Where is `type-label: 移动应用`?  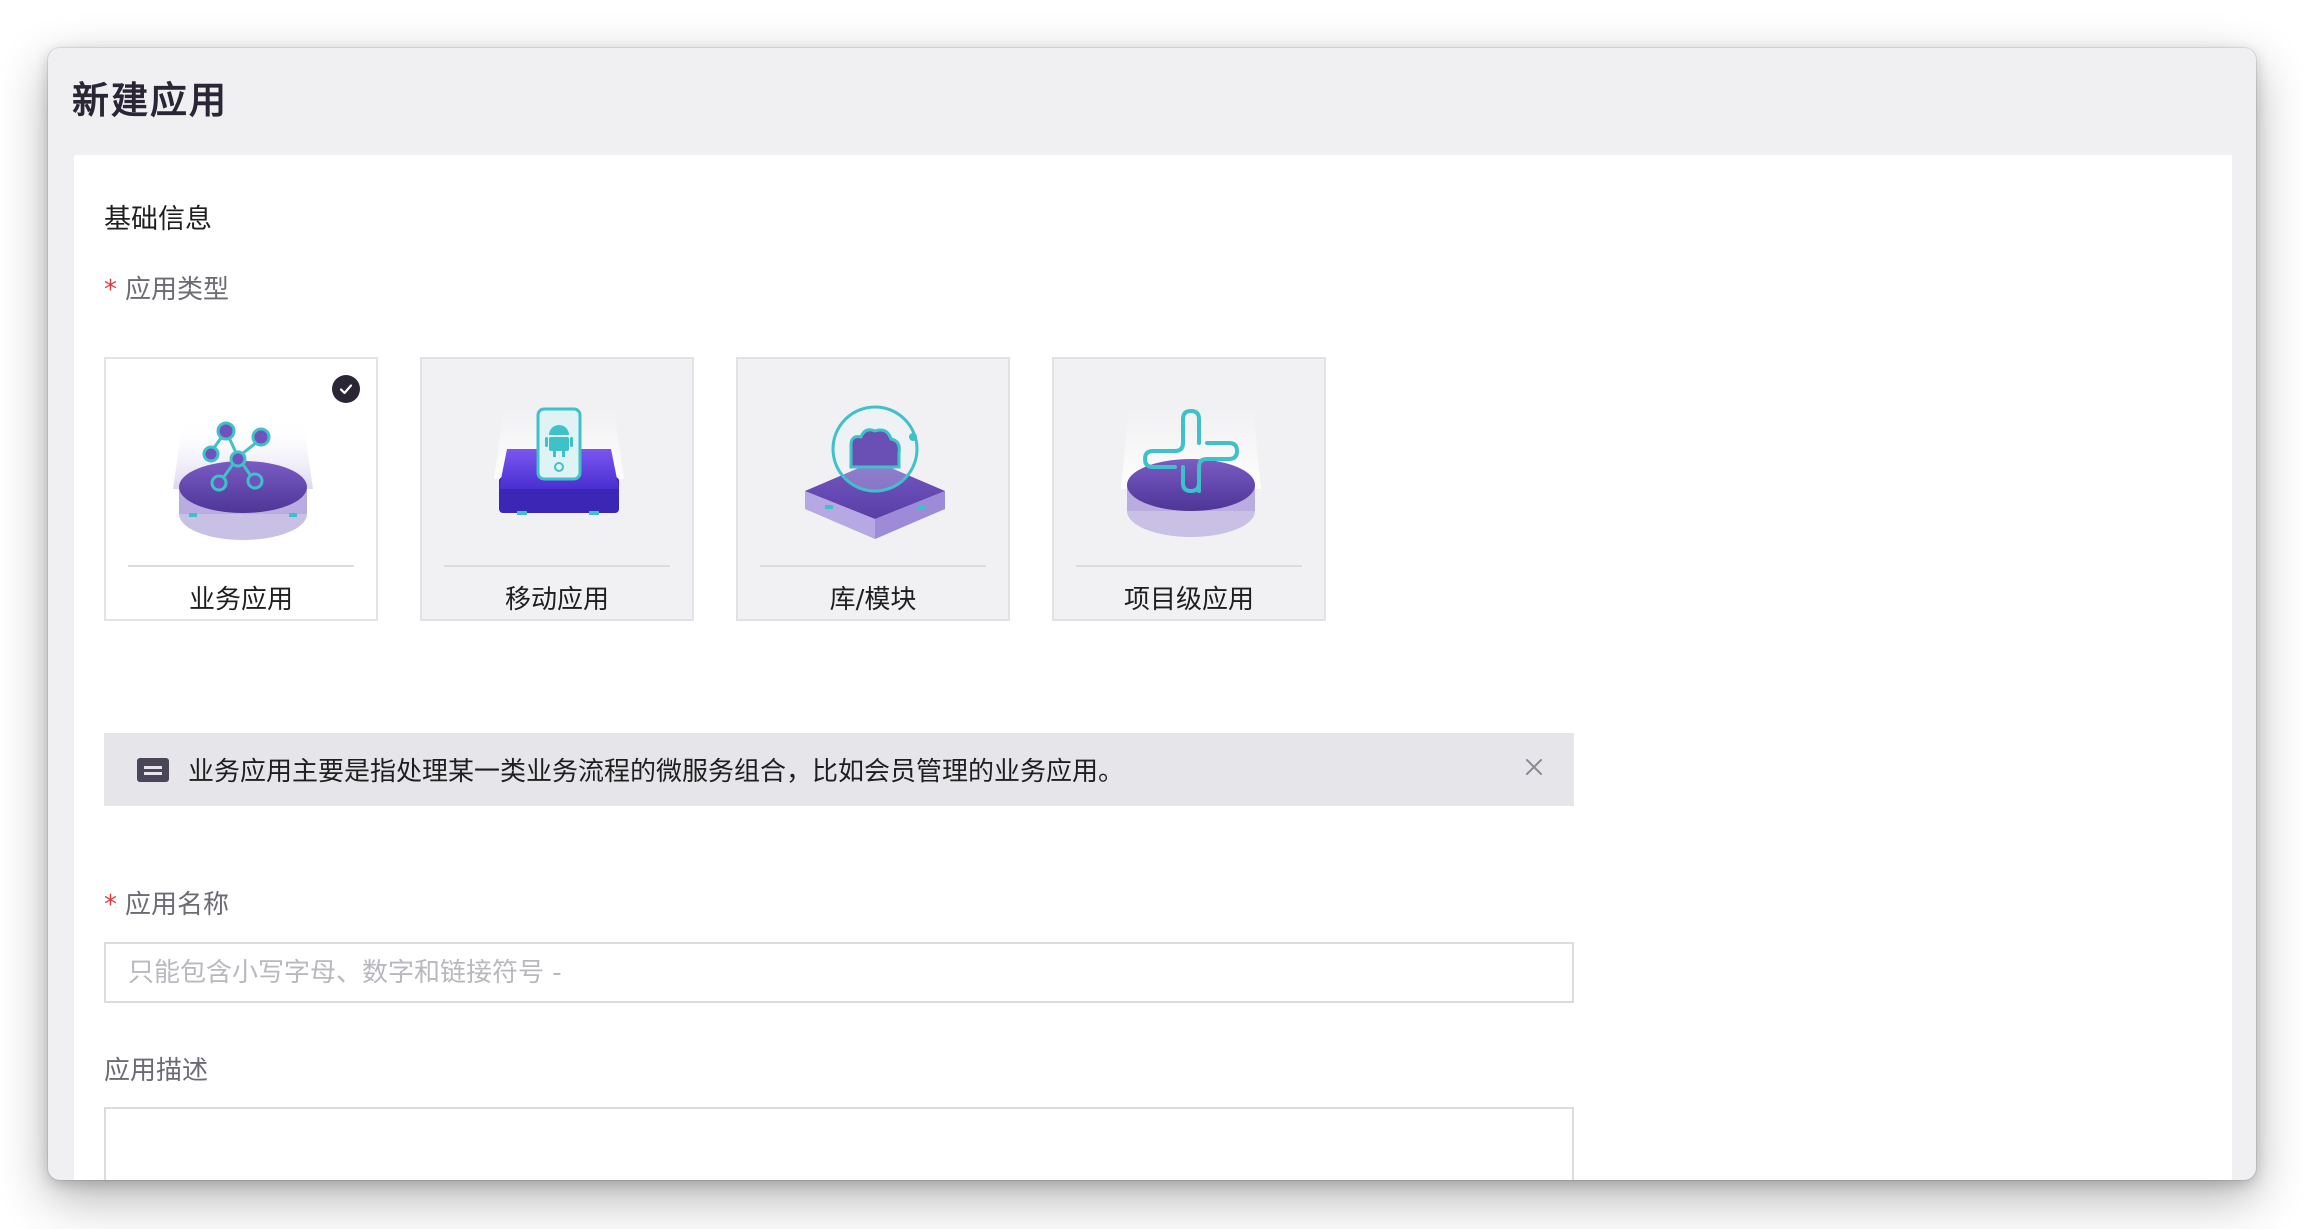 type-label: 移动应用 is located at coordinates (556, 600).